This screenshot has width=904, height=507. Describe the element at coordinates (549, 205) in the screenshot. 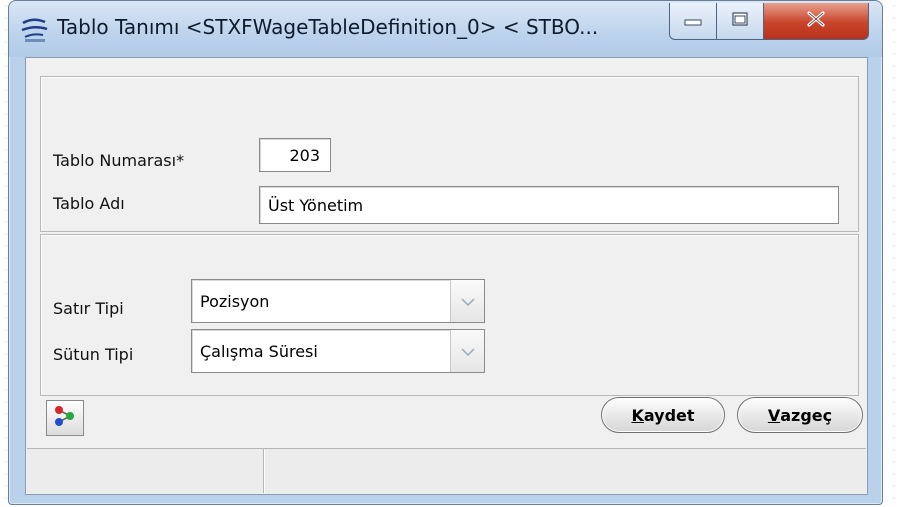

I see `table-name-input: Üst Yönetim` at that location.